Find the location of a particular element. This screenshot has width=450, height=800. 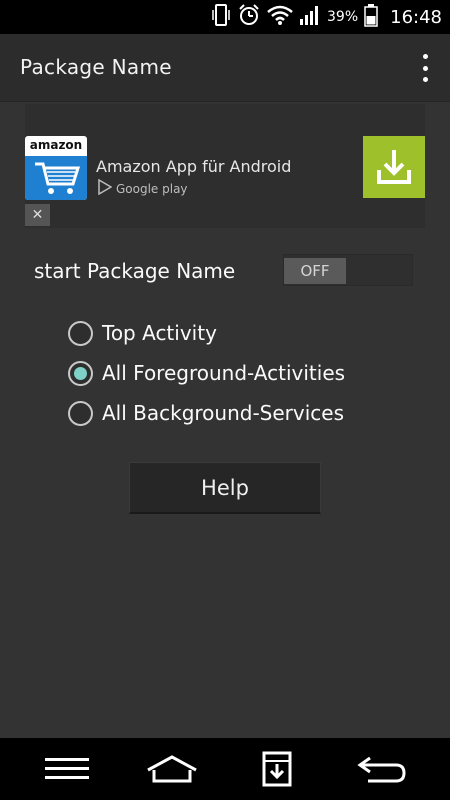

app-title: Package Name is located at coordinates (96, 67).